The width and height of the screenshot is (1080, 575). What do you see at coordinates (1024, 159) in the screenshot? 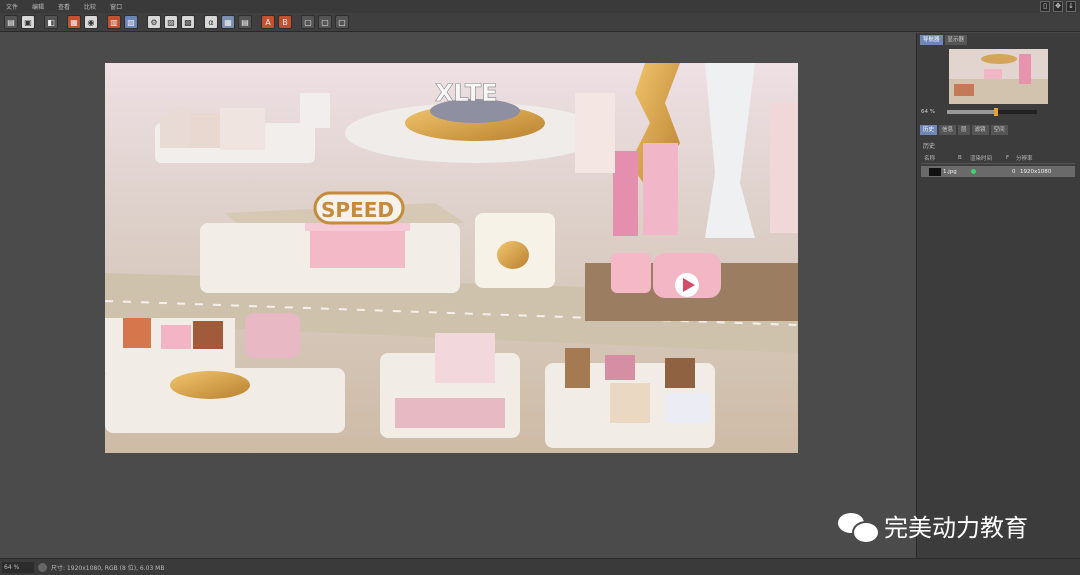
I see `col-resolution: 分辨率` at bounding box center [1024, 159].